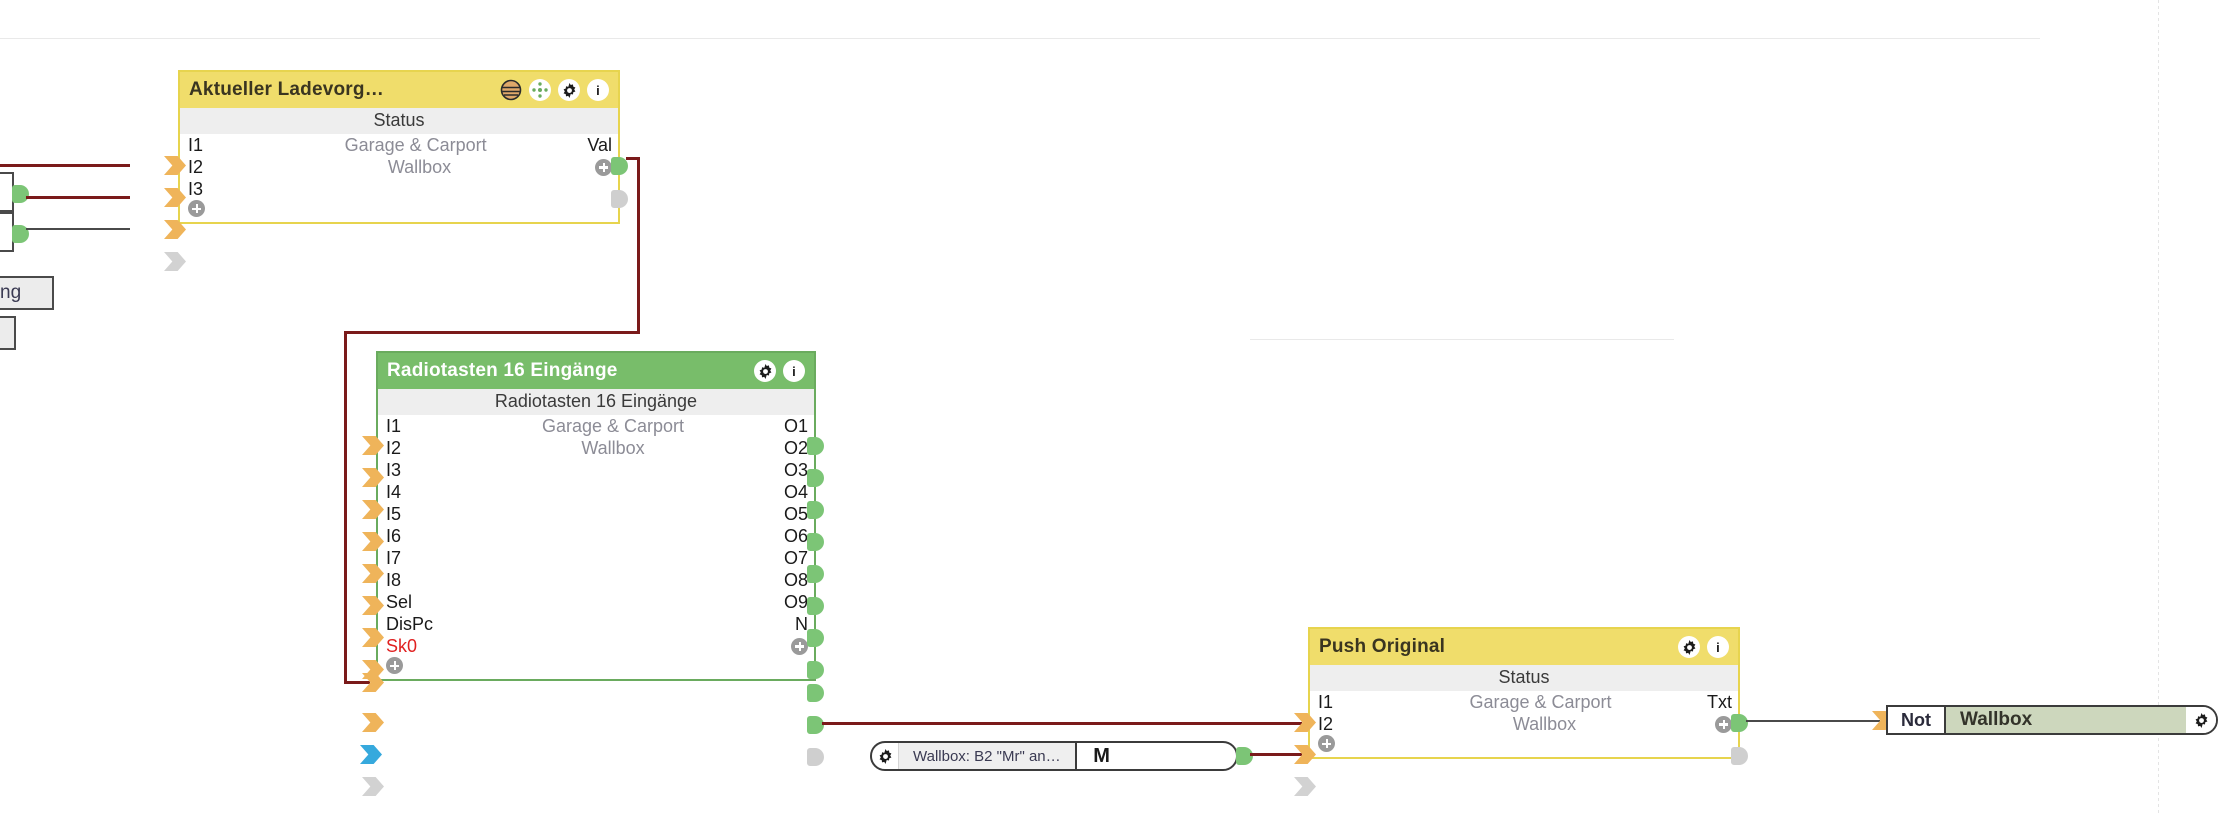 The height and width of the screenshot is (815, 2236). I want to click on message-pill-output-port, so click(1244, 756).